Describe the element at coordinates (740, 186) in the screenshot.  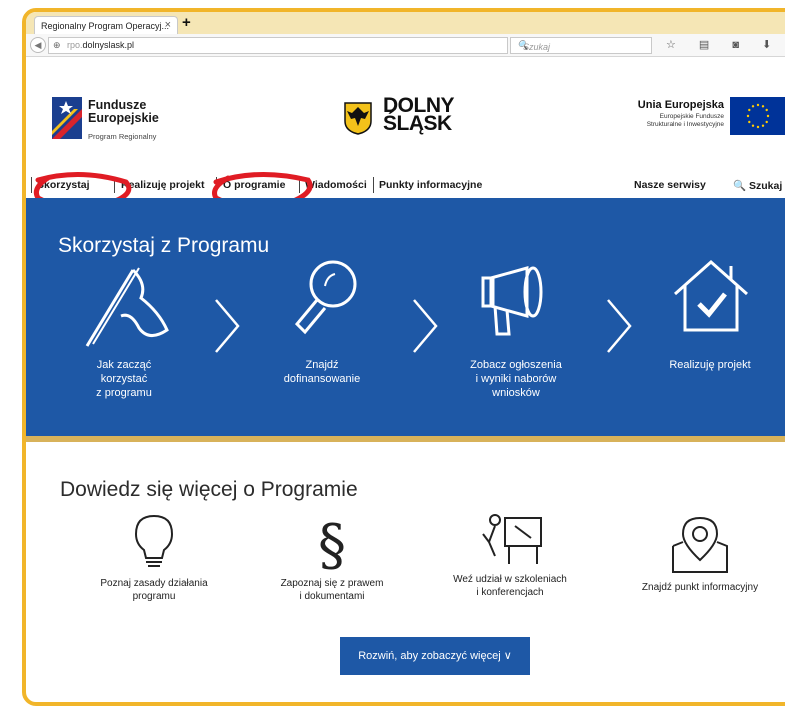
I see `search-icon: 🔍` at that location.